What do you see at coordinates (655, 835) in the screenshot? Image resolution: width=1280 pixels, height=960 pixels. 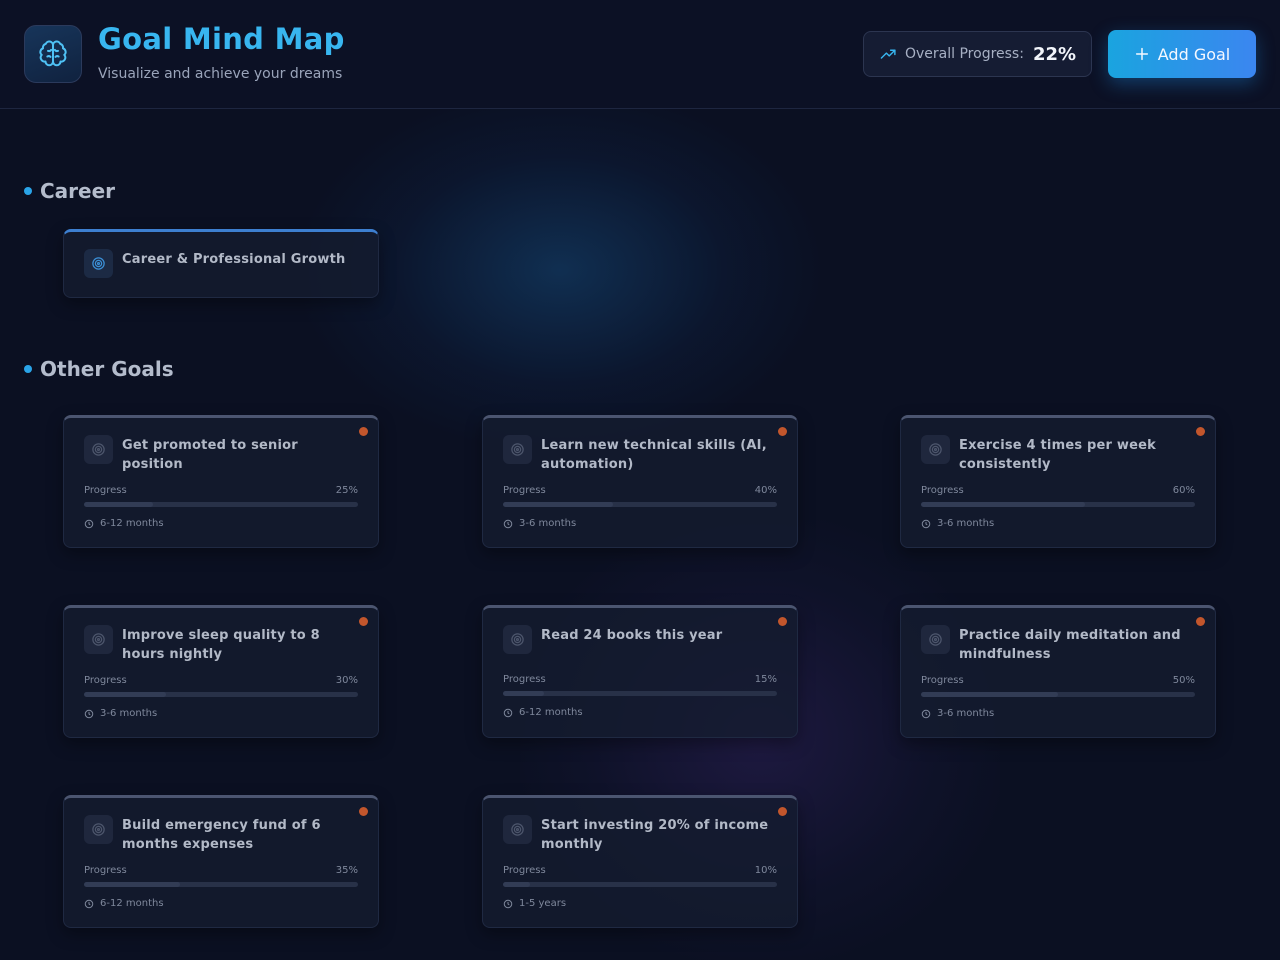 I see `goal-title: Start investing 20% of income monthly` at bounding box center [655, 835].